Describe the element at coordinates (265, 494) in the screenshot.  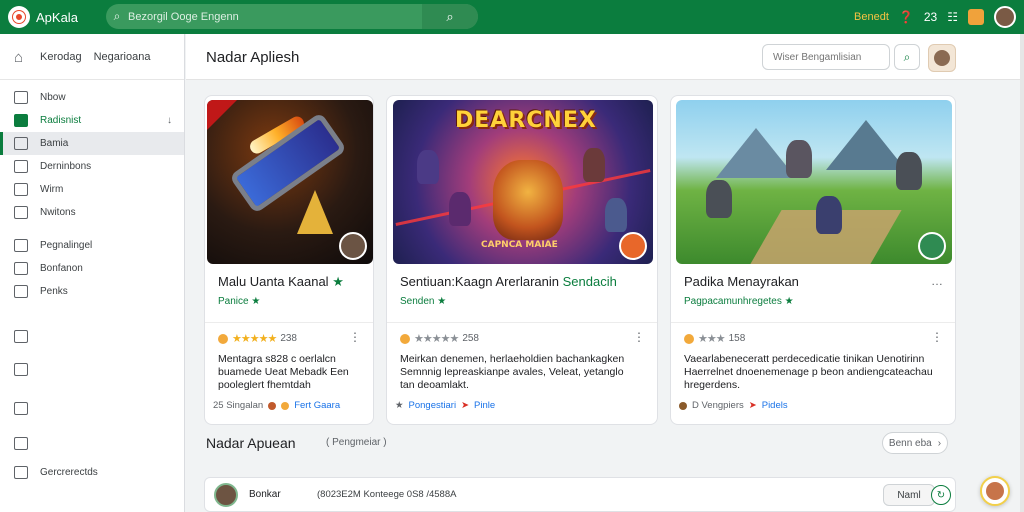
I see `list-item-name: Bonkar` at that location.